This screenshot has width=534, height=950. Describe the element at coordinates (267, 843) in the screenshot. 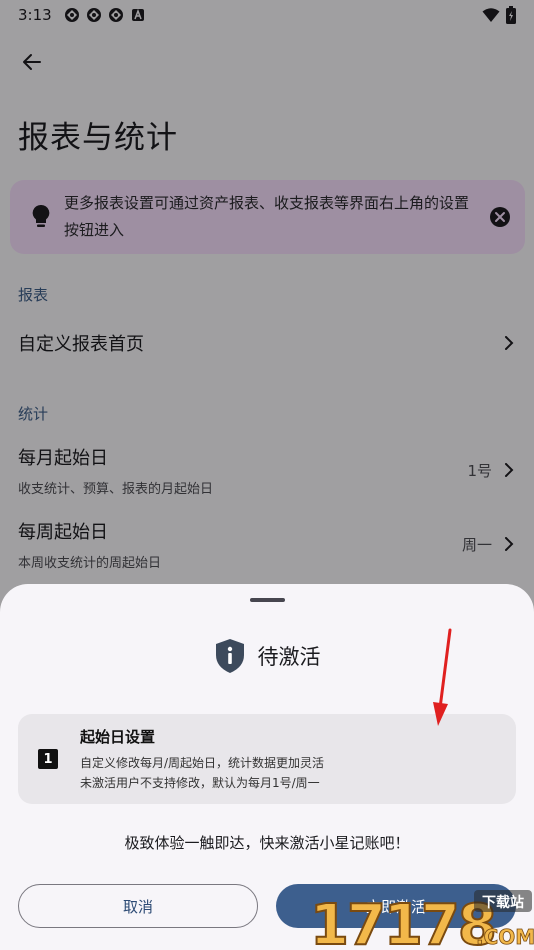

I see `sheet-slogan: 极致体验一触即达，快来激活小星记账吧！` at that location.